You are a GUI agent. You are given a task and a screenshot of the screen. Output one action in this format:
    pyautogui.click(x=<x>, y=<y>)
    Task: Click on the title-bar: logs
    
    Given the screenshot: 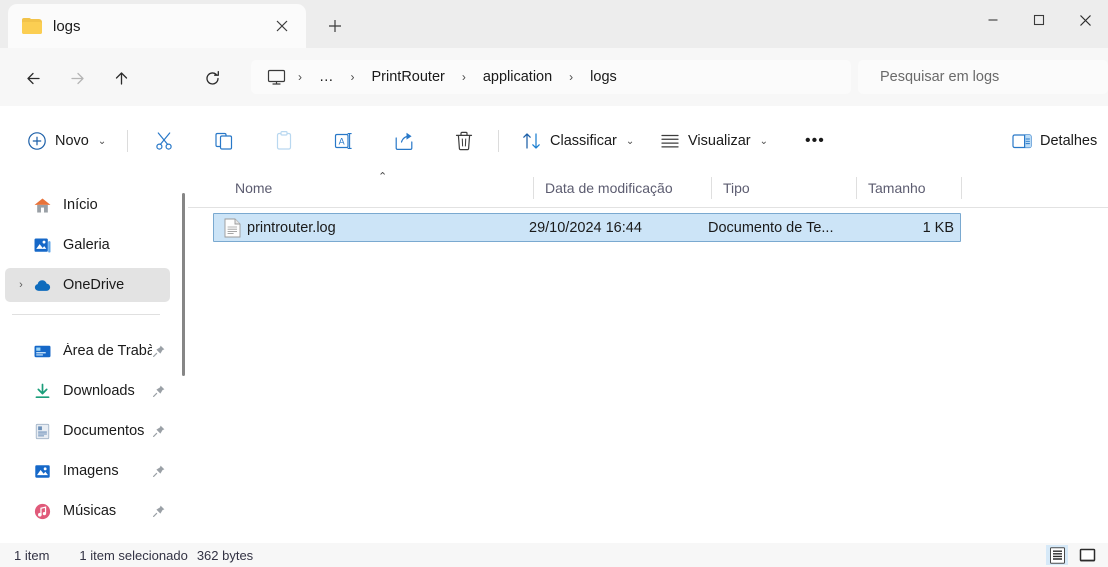 What is the action you would take?
    pyautogui.click(x=554, y=24)
    